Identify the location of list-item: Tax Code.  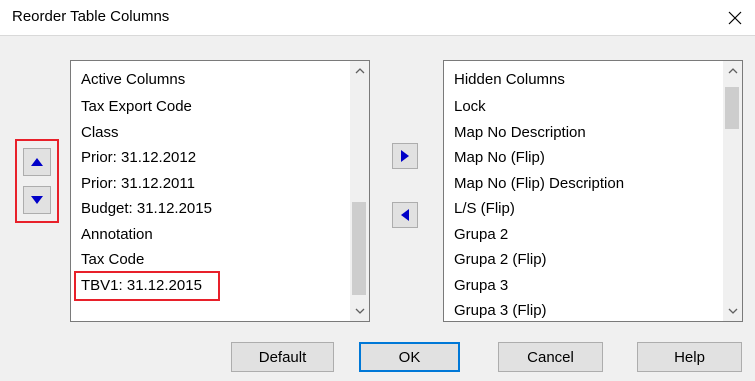
(211, 260).